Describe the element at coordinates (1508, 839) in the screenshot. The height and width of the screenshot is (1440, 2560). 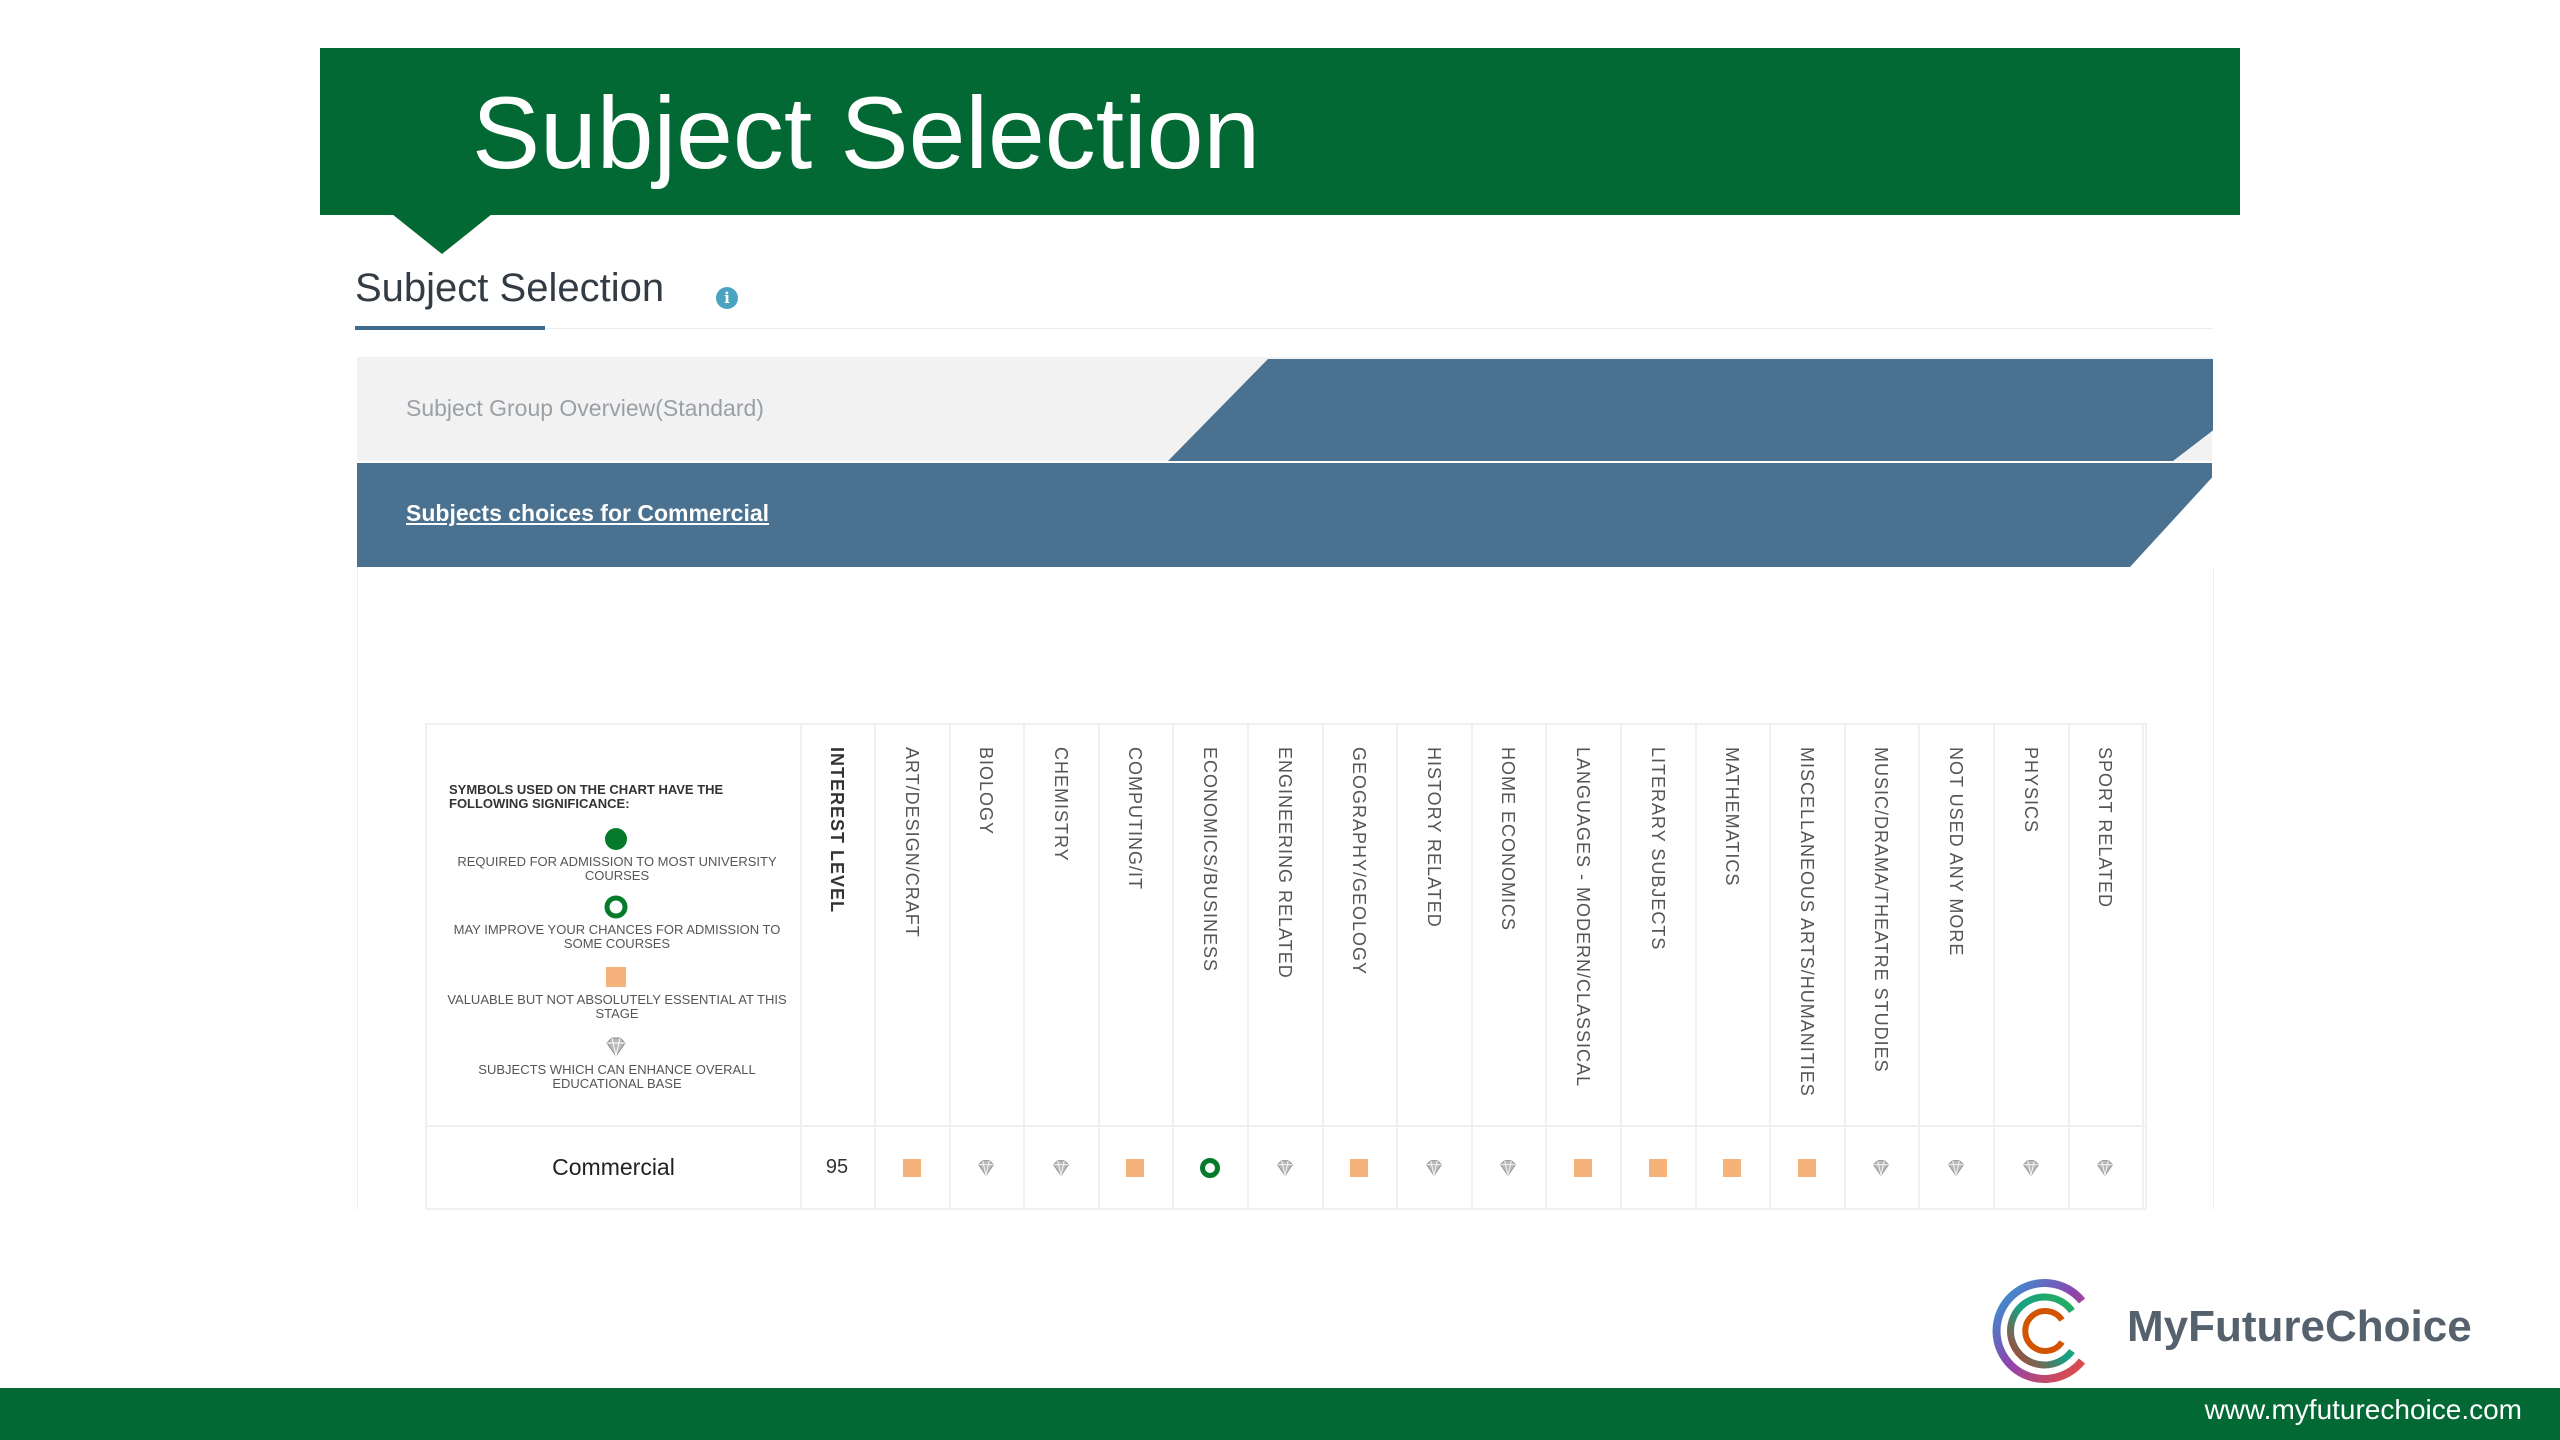
I see `column-header-label: HOME ECONOMICS` at that location.